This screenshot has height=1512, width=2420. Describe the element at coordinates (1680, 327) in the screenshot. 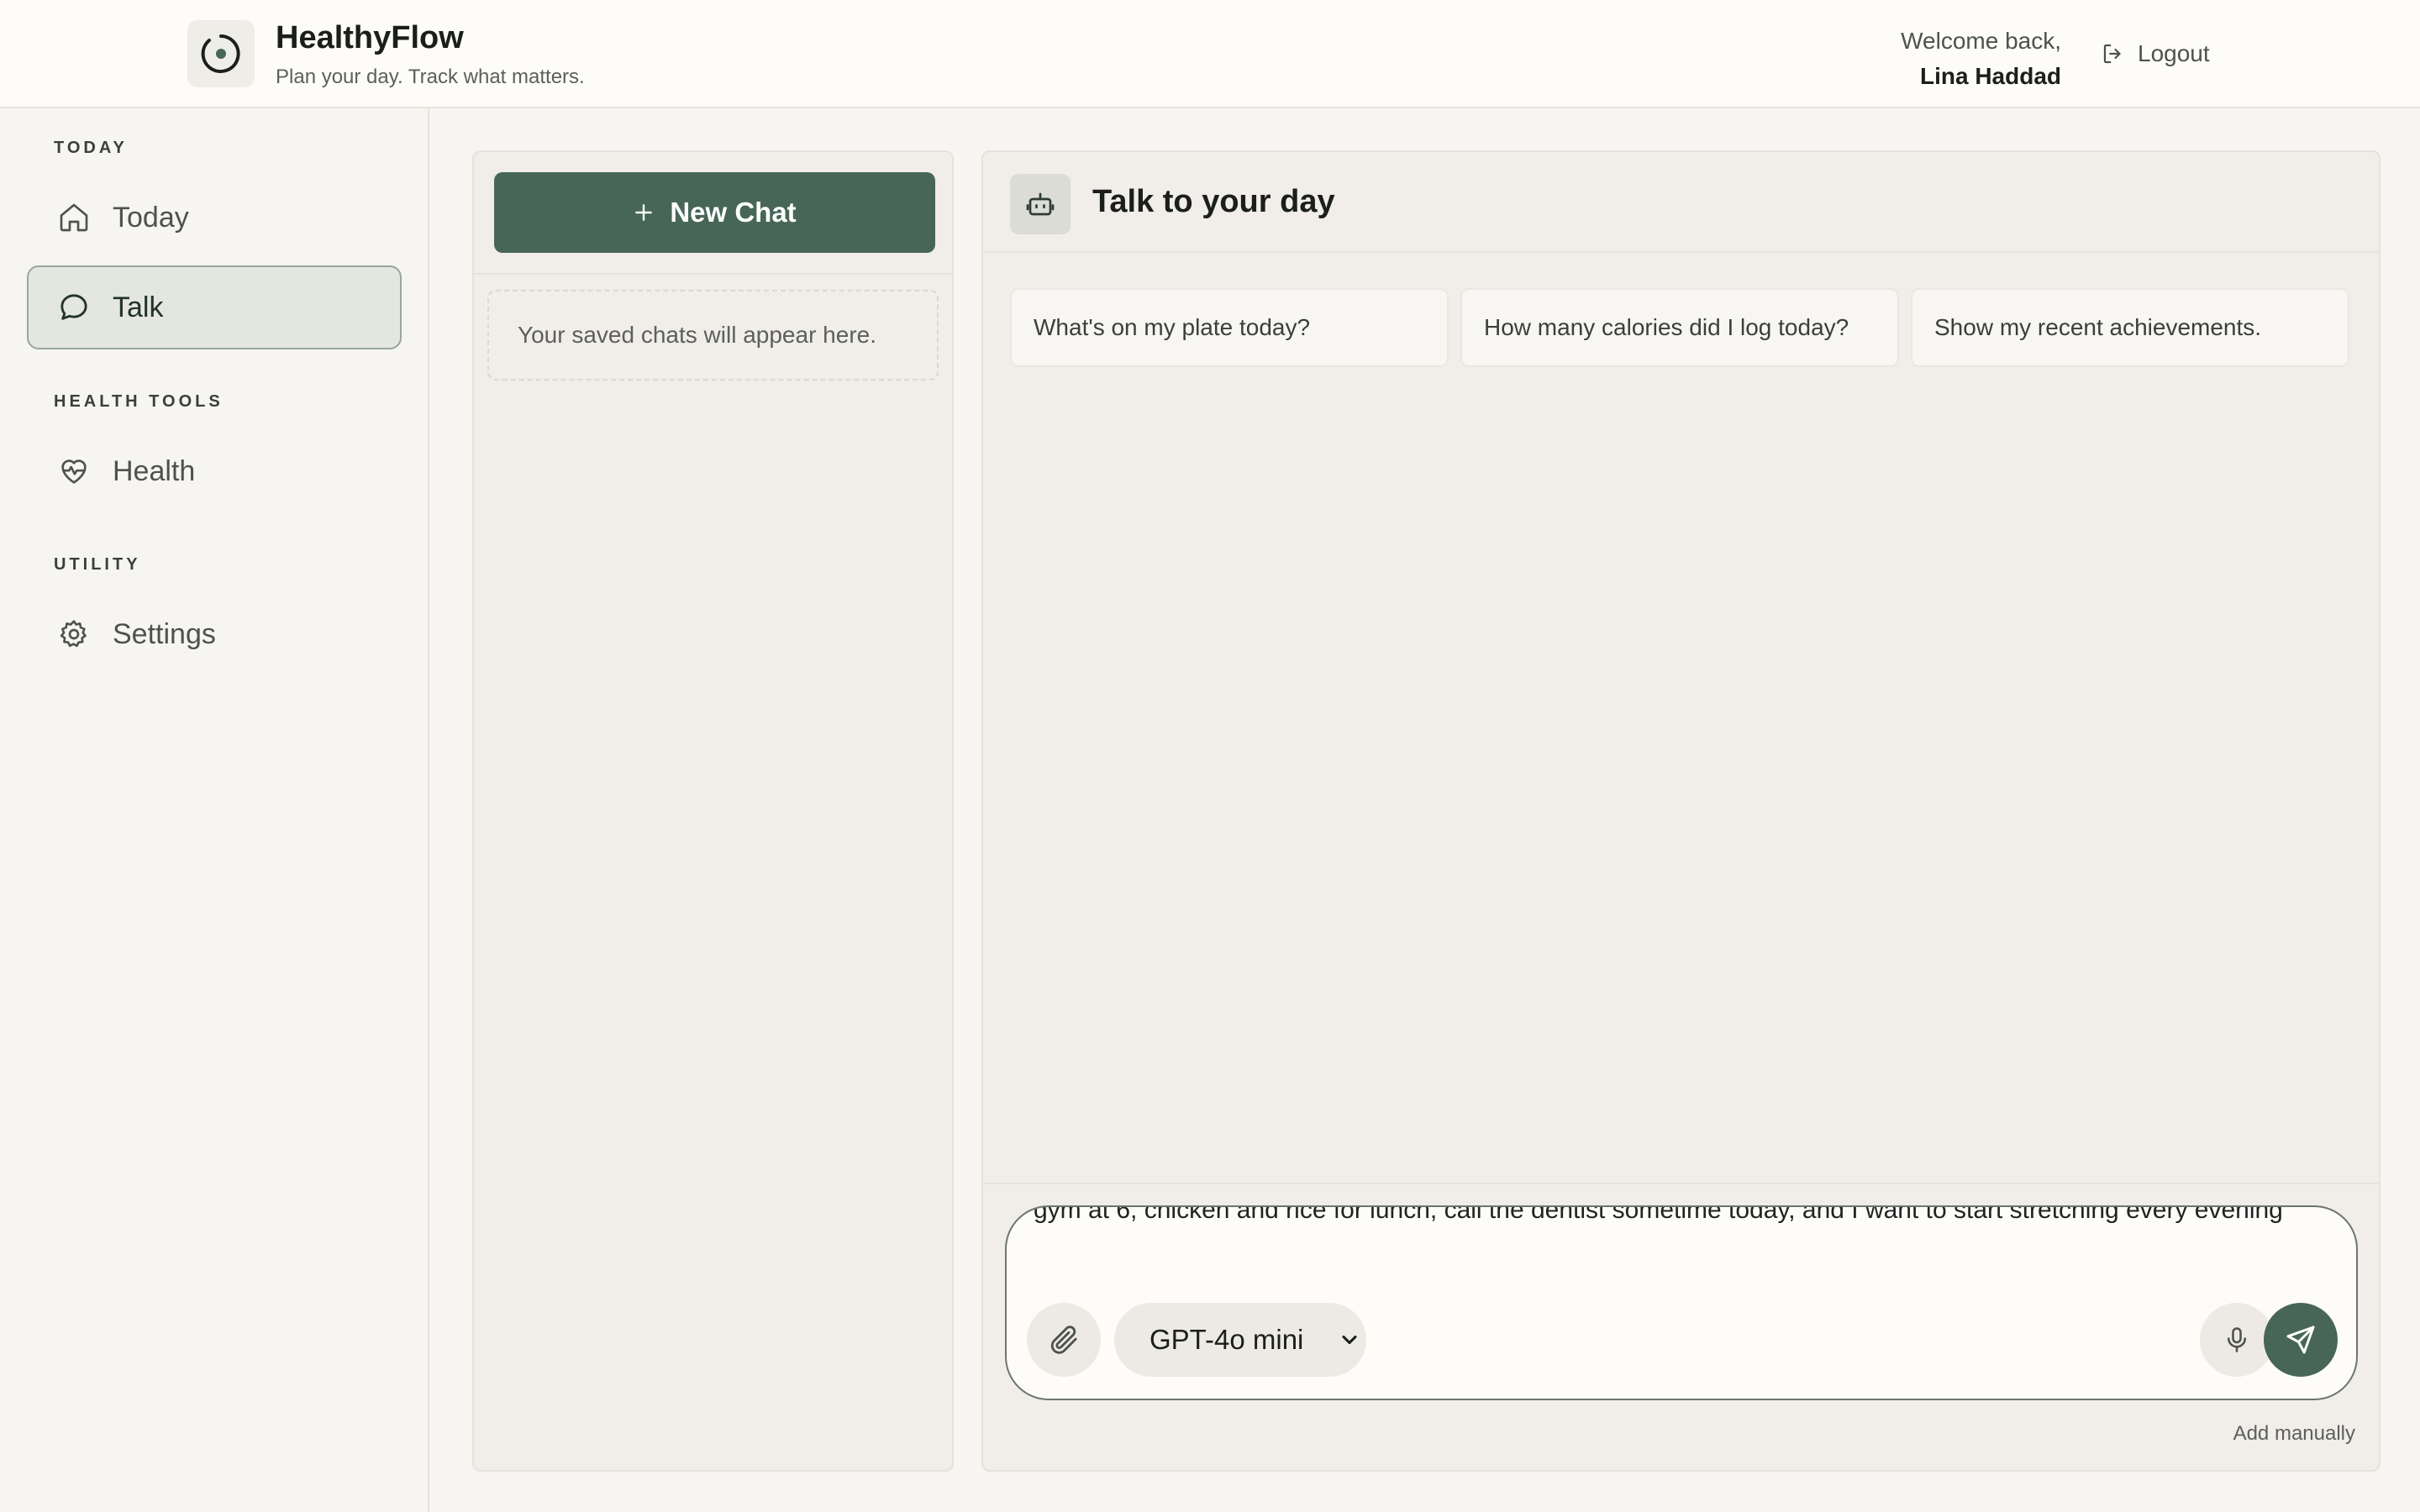

I see `suggestion-chip: How many calories did I log today?` at that location.